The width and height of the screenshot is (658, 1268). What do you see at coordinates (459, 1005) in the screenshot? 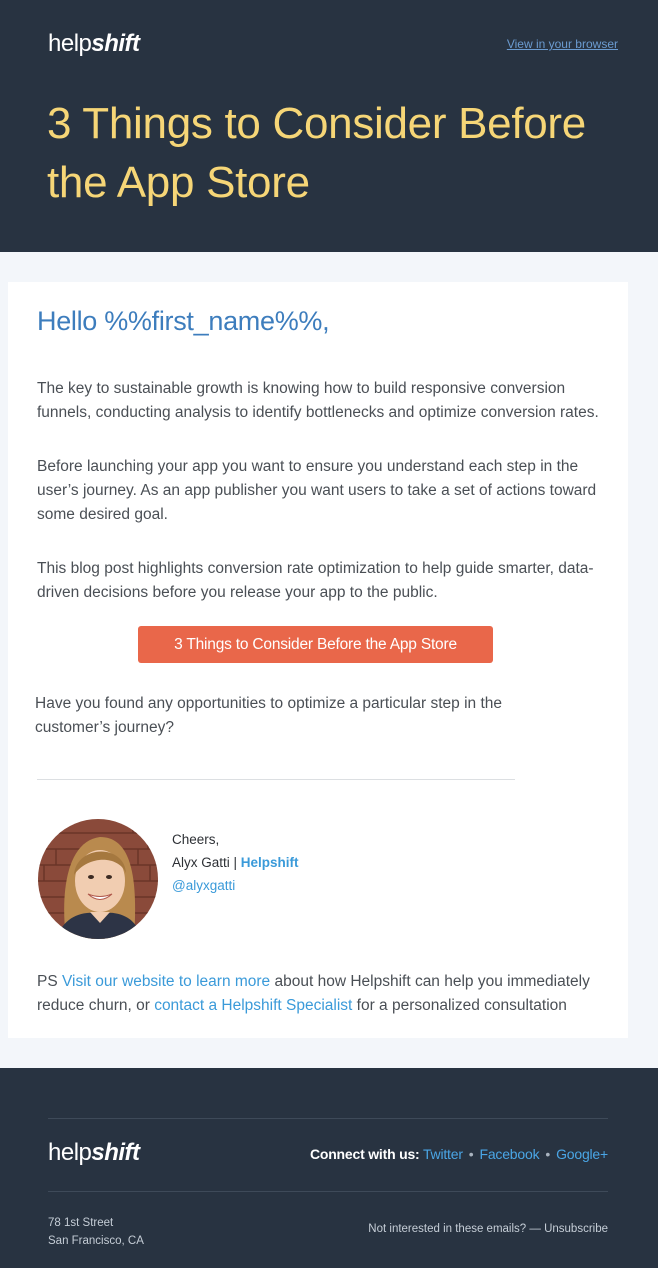
I see `ps-suffix: for a personalized consultation` at bounding box center [459, 1005].